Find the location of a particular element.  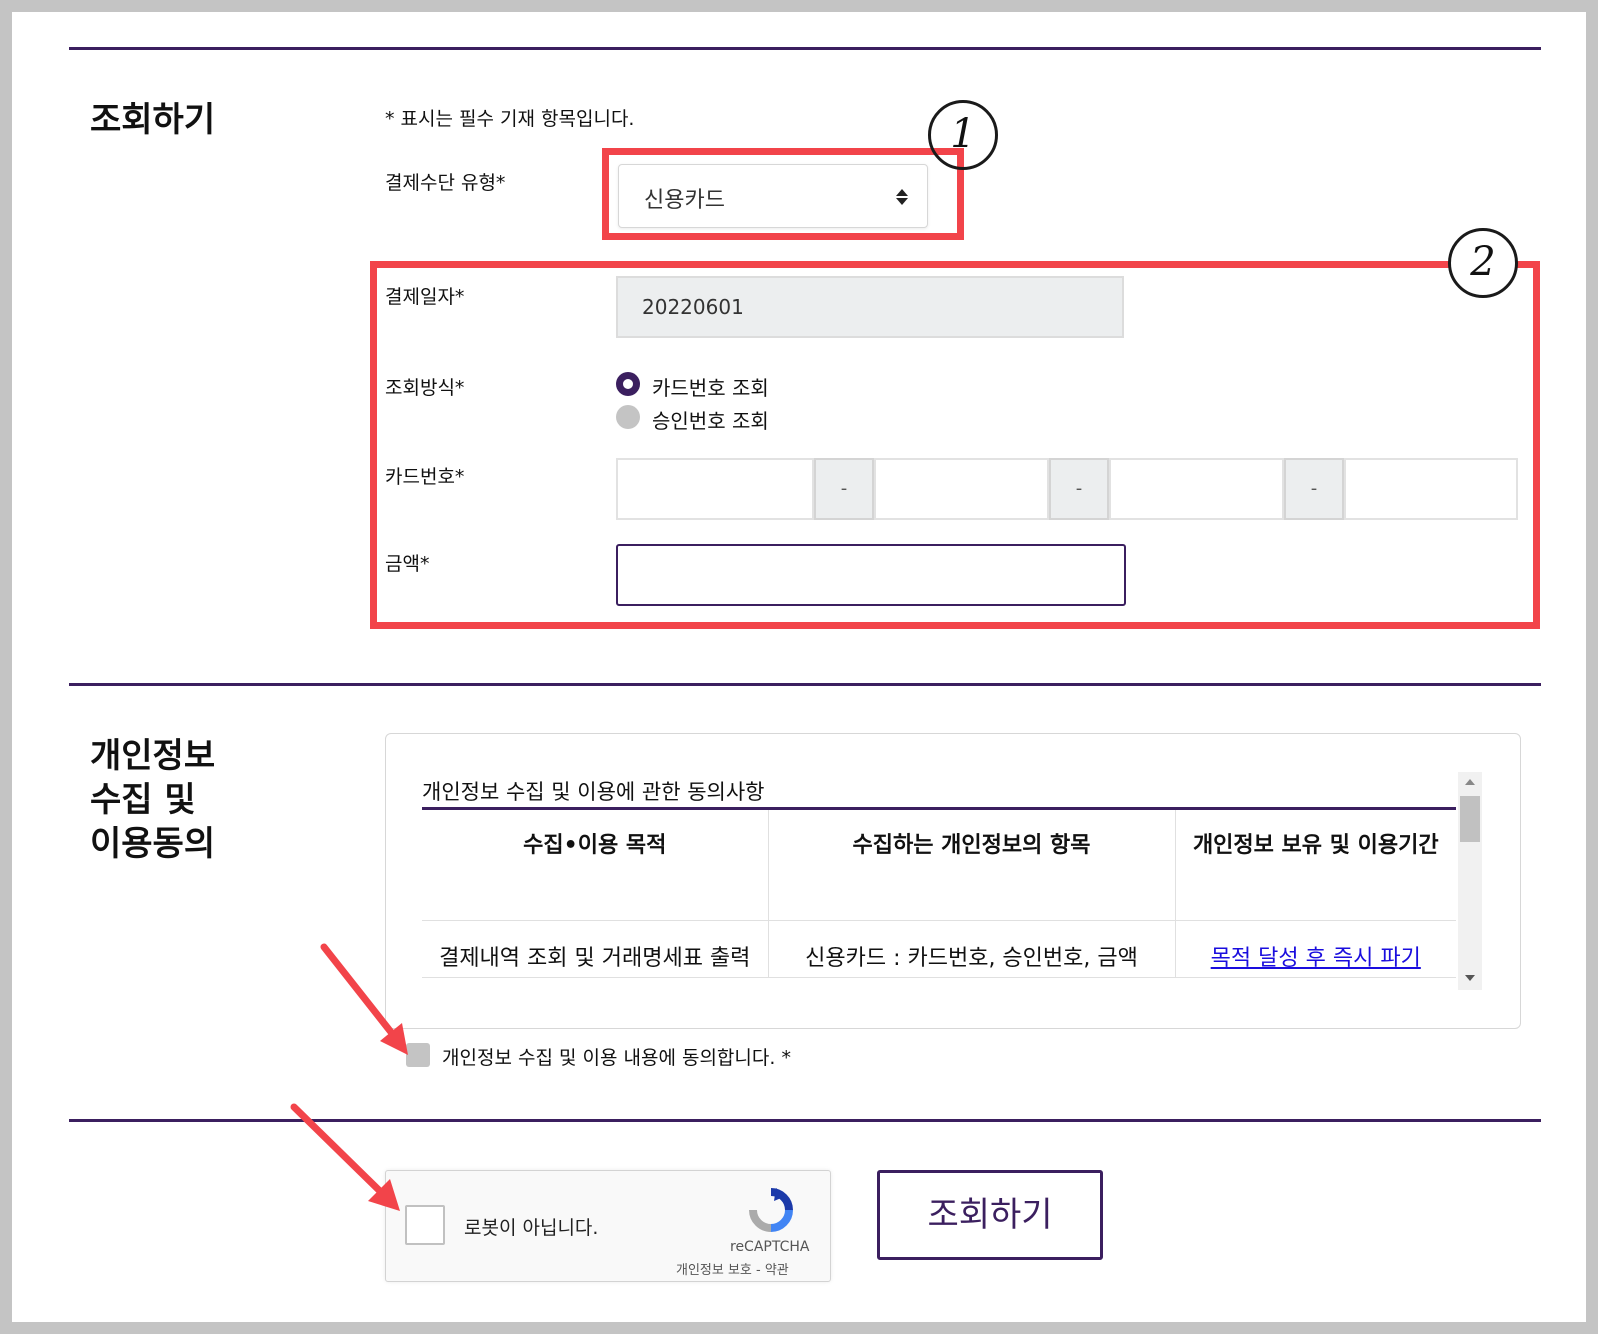

table-header-cell: 개인정보 보유 및 이용기간 is located at coordinates (1315, 865).